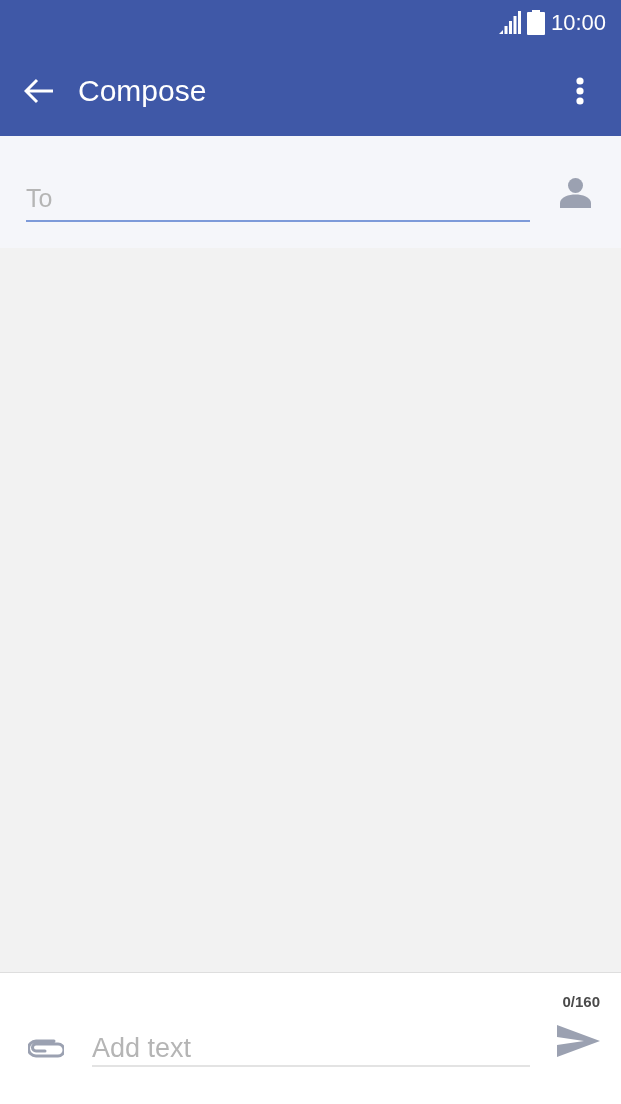 The image size is (621, 1104). I want to click on paperclip-icon, so click(46, 1048).